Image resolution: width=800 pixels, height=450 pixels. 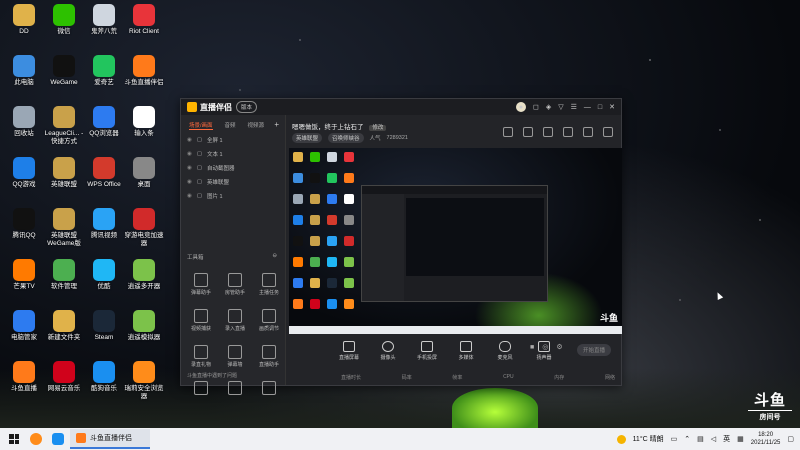 I want to click on multimedia-button: 多媒体, so click(x=466, y=351).